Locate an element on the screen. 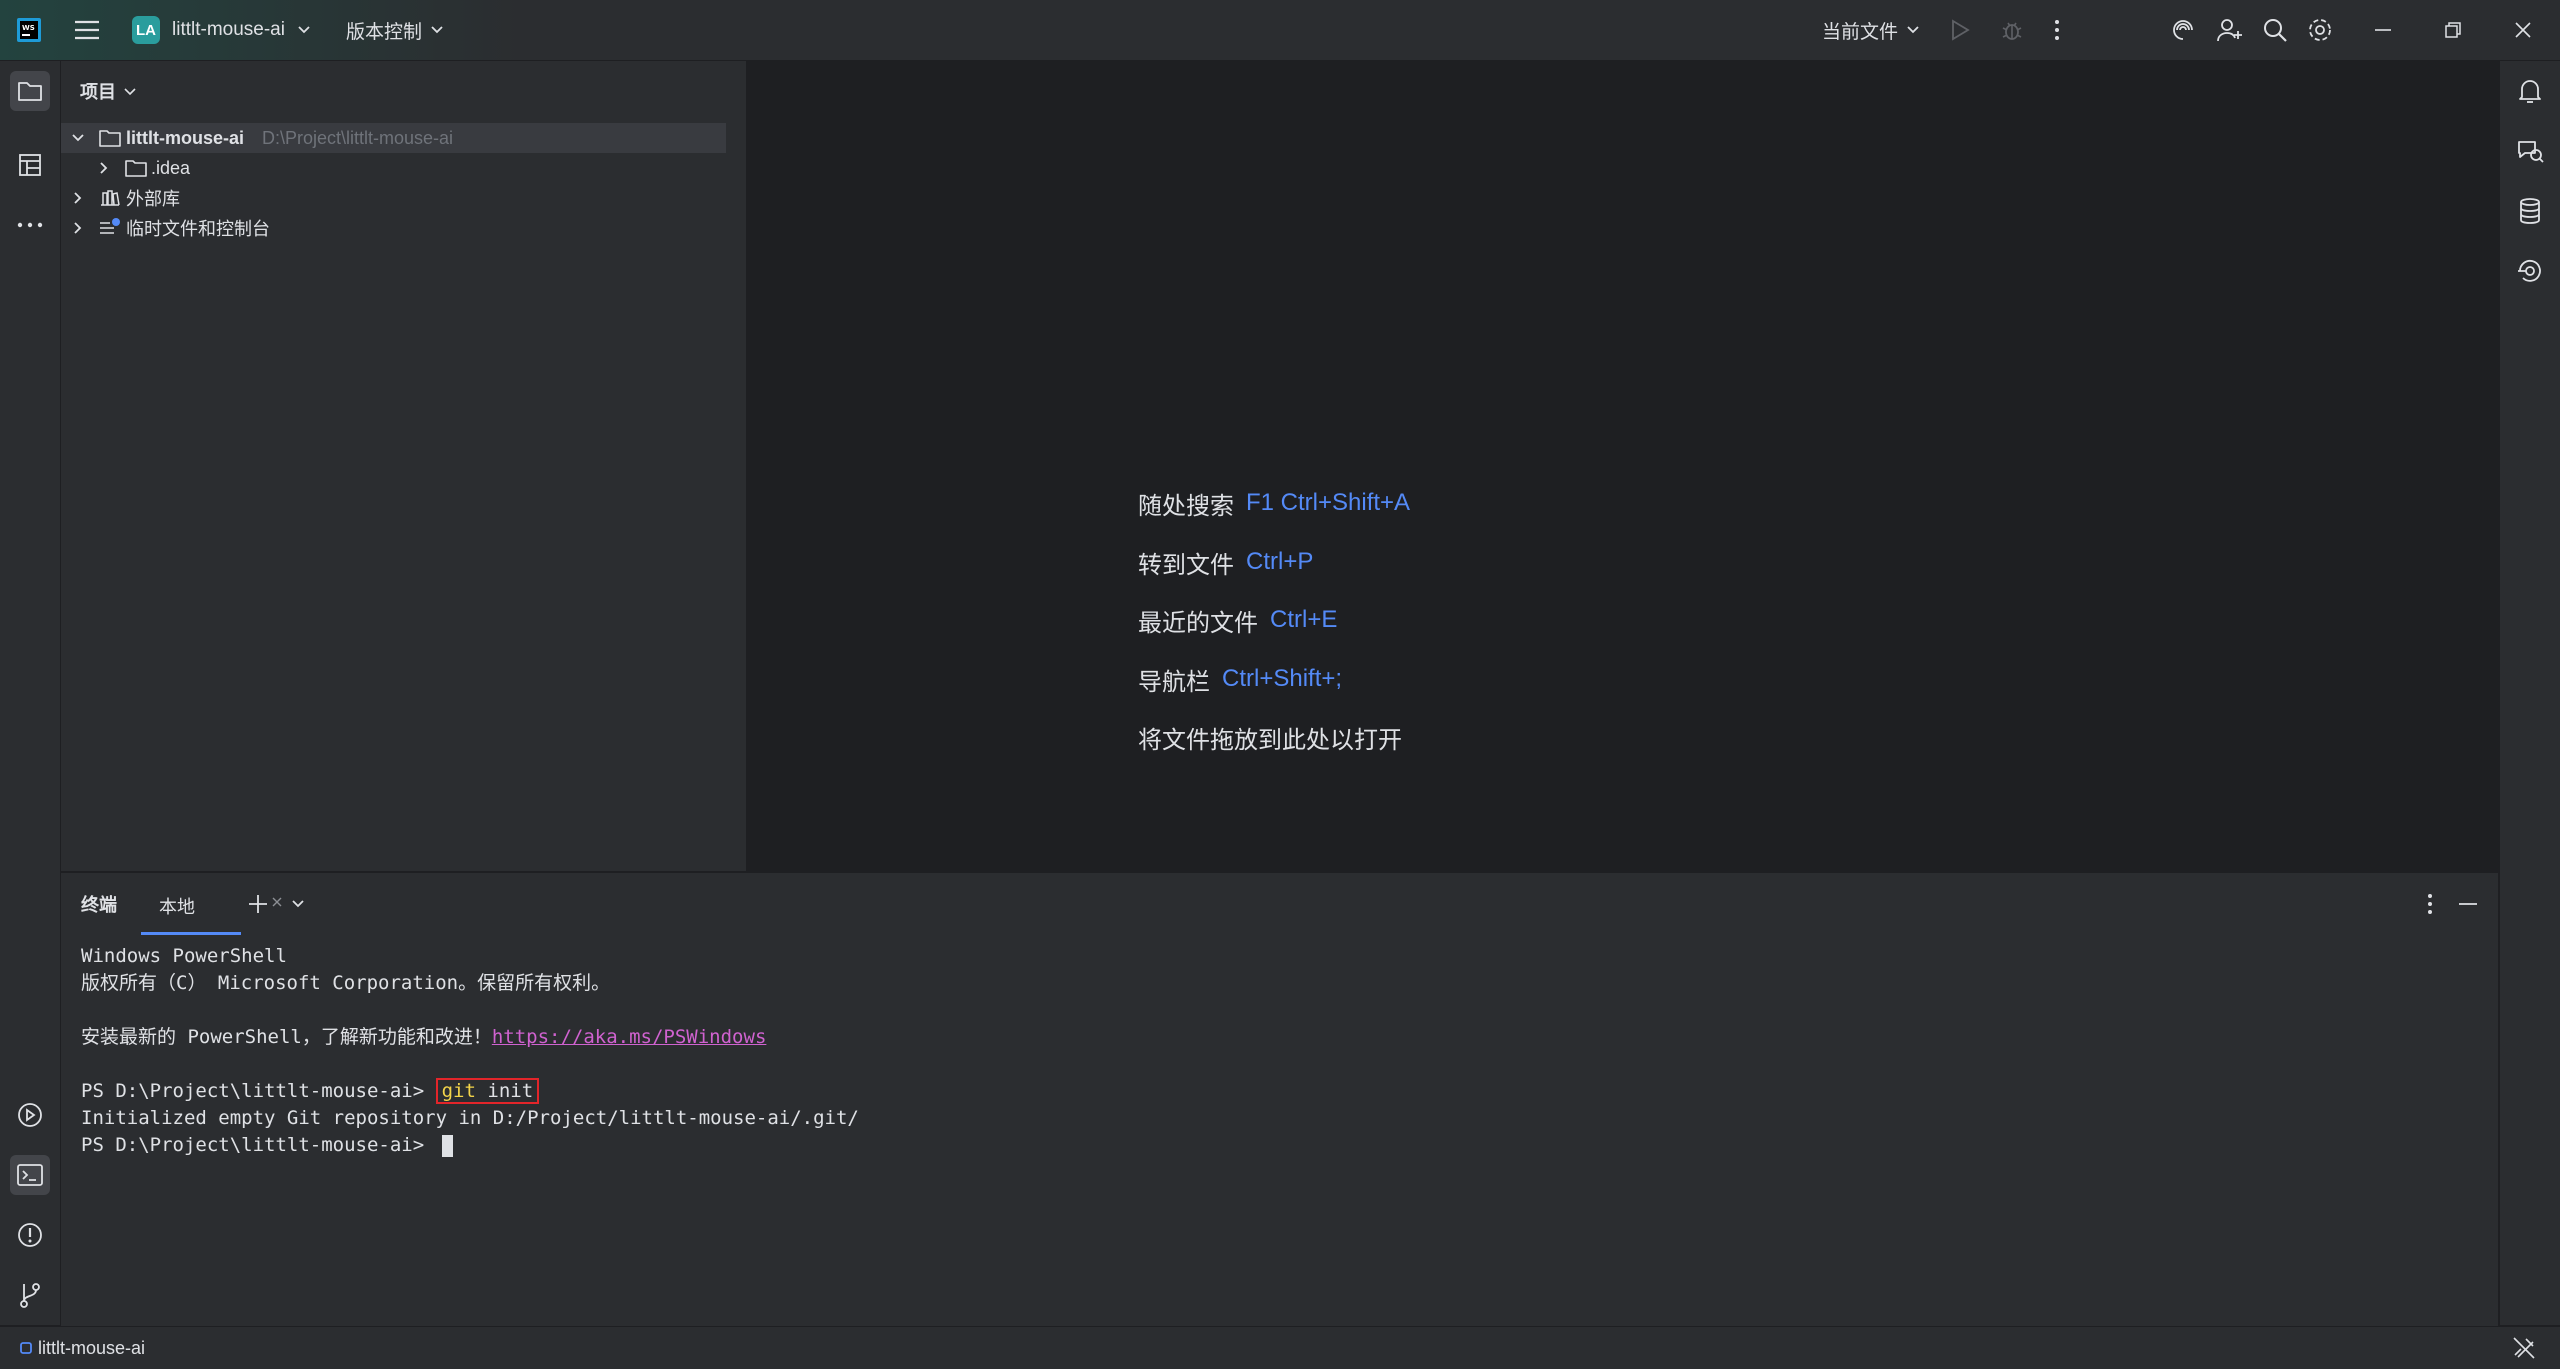 The width and height of the screenshot is (2560, 1369). title-bar: WS LA littlt-mouse-ai 版本控制 当前文件 is located at coordinates (1280, 30).